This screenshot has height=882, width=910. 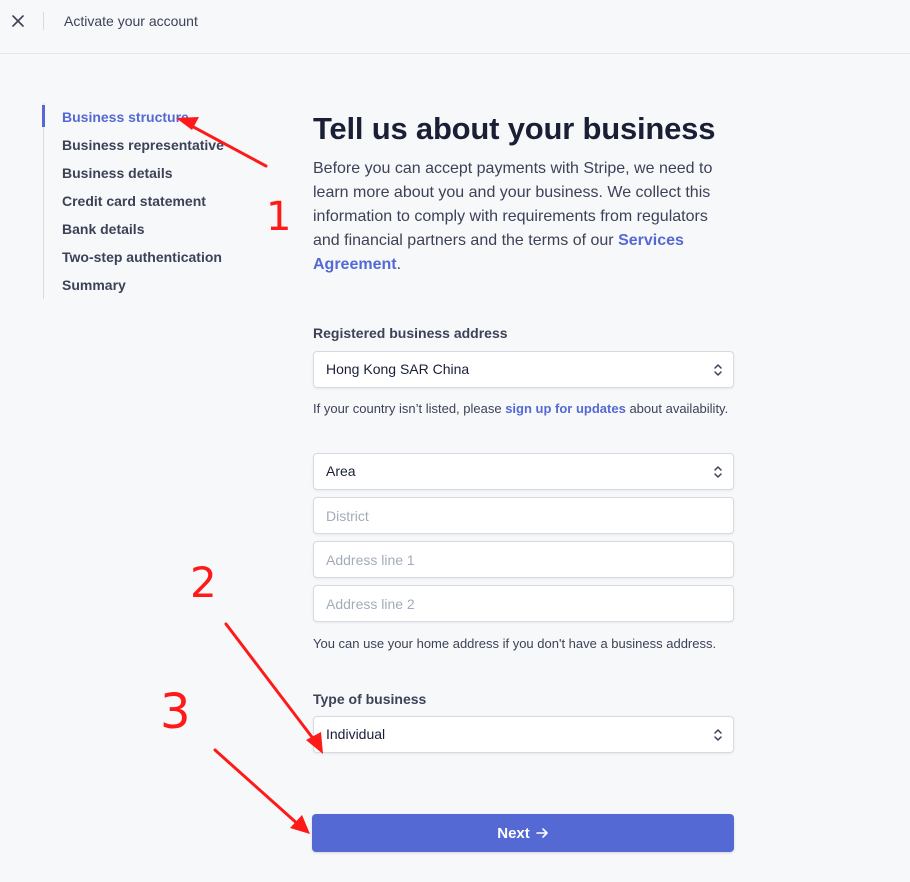 I want to click on business-type-value: Individual, so click(x=356, y=734).